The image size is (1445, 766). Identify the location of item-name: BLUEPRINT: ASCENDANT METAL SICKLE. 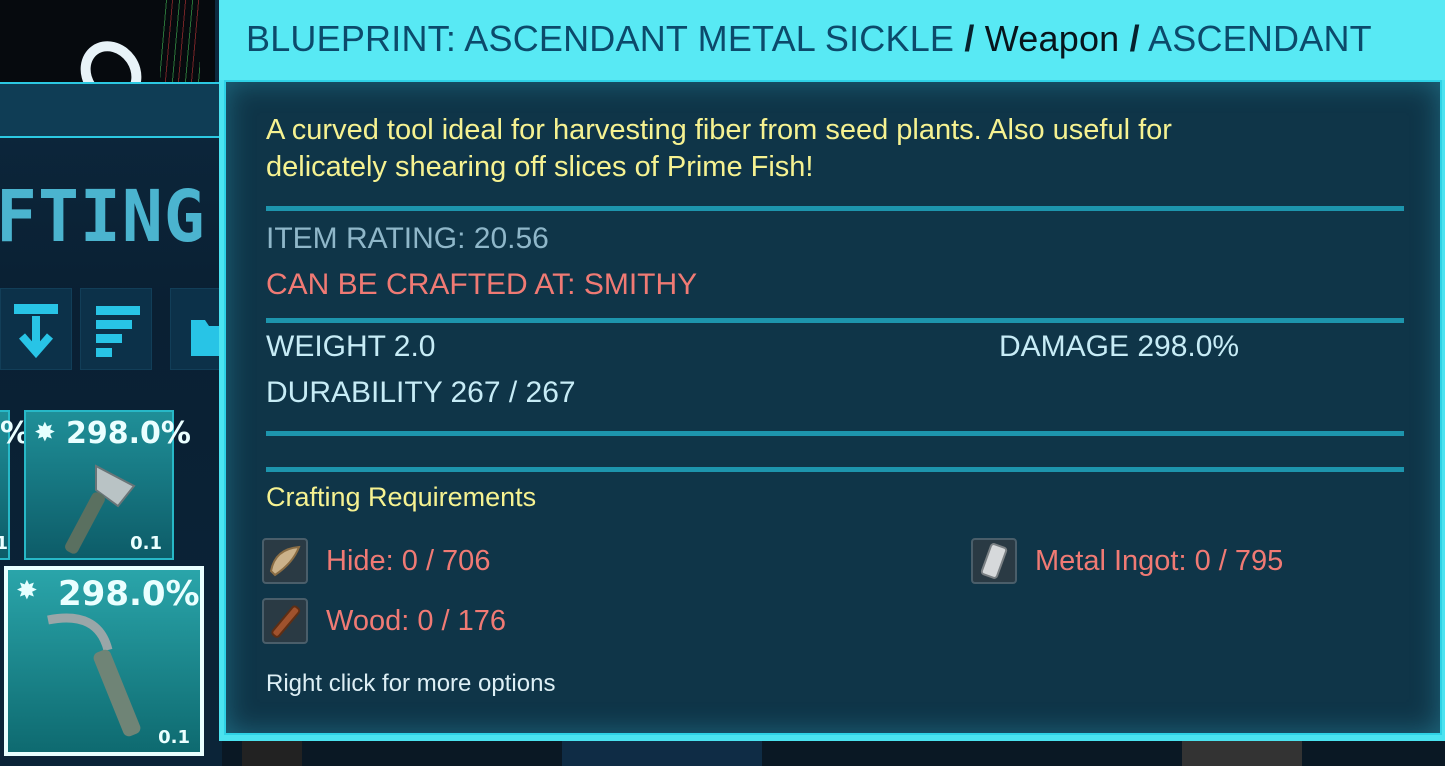
(600, 38).